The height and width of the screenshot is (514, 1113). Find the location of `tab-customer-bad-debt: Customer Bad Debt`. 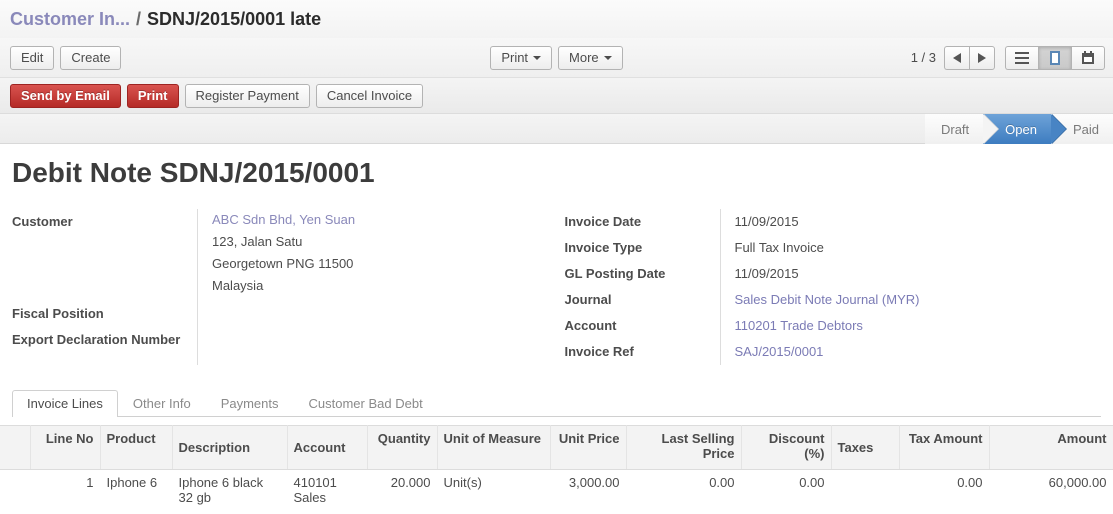

tab-customer-bad-debt: Customer Bad Debt is located at coordinates (366, 403).